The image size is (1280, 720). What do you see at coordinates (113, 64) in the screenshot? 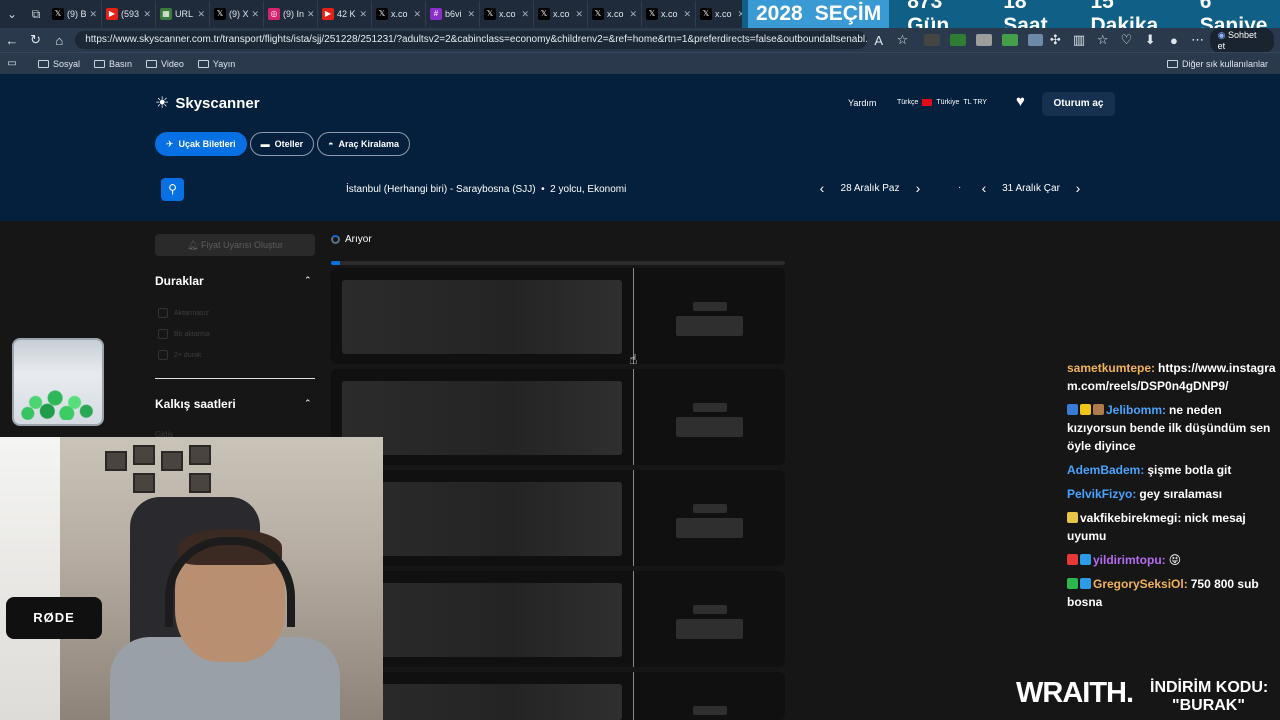
I see `bookmark-folder-basin: Basın` at bounding box center [113, 64].